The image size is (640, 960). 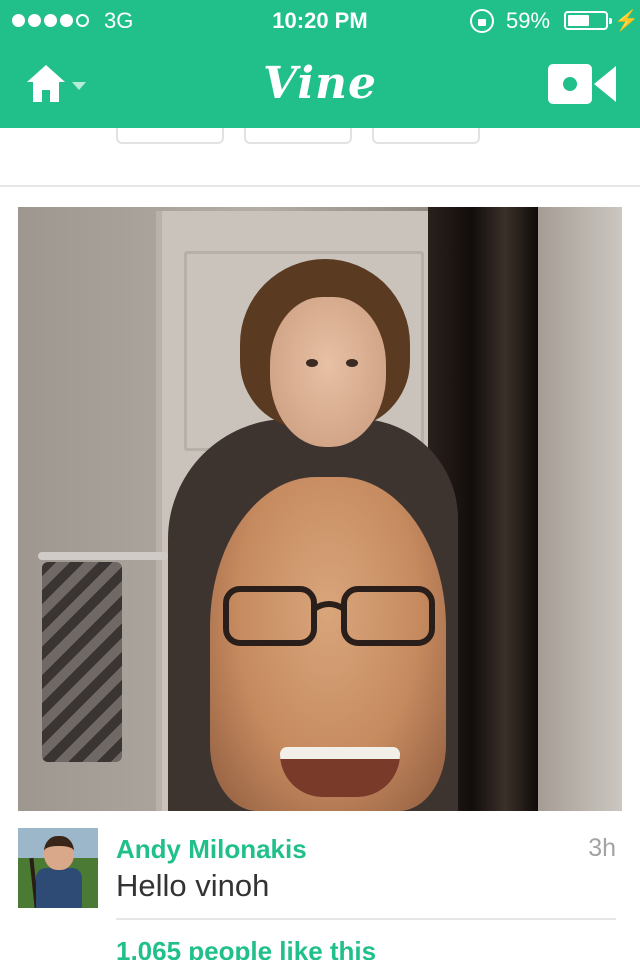 I want to click on record-button, so click(x=583, y=84).